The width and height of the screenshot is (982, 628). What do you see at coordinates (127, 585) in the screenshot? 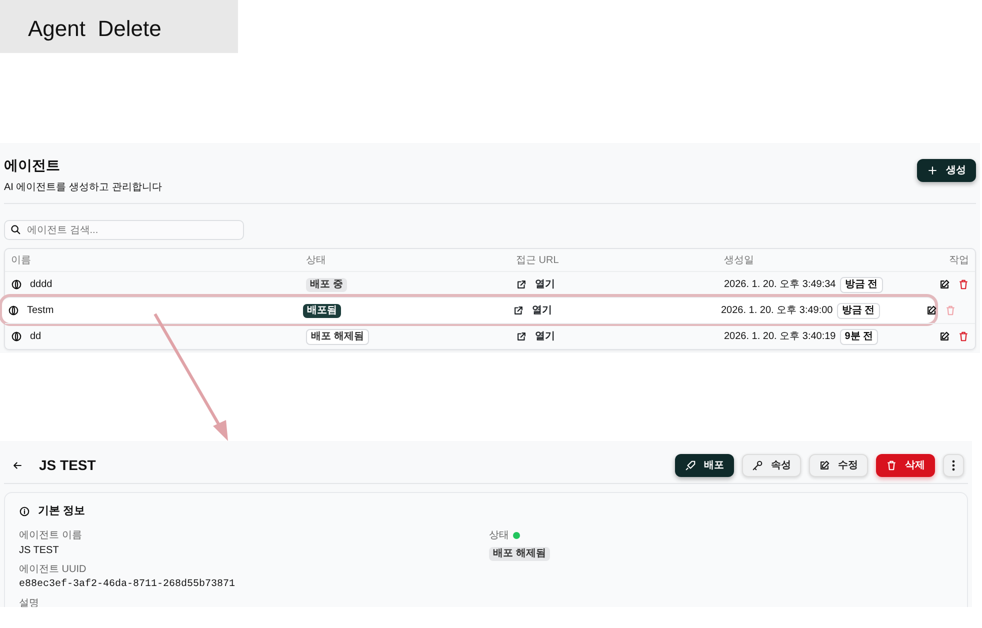
I see `field-value: e88ec3ef-3af2-46da-8711-268d55b73871` at bounding box center [127, 585].